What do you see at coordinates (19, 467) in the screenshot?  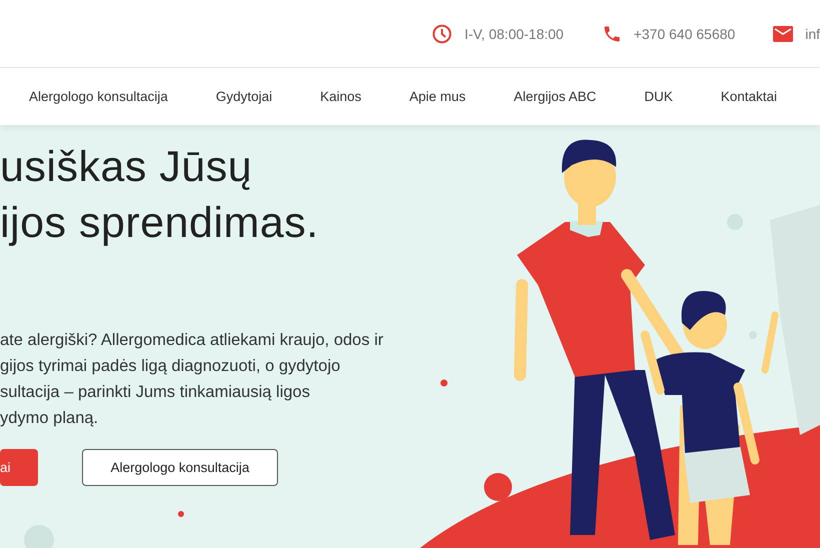 I see `primary-button: ai` at bounding box center [19, 467].